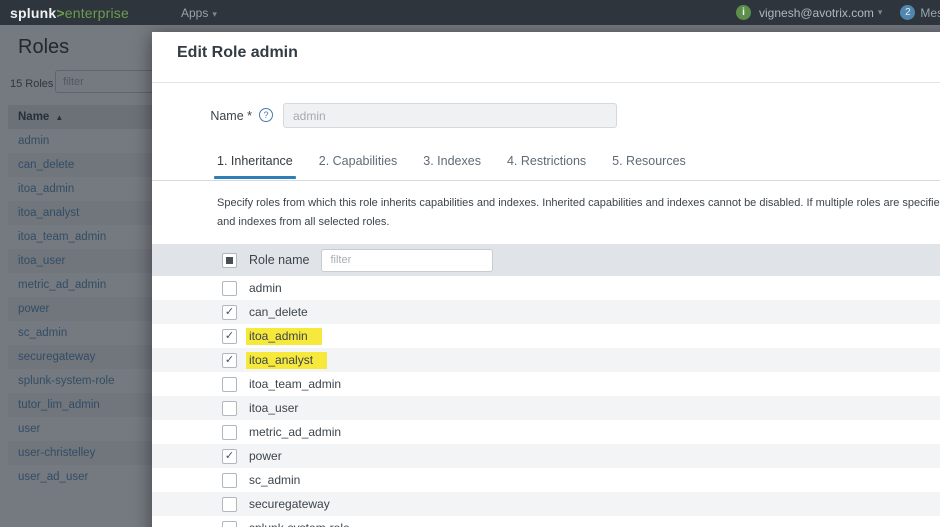  What do you see at coordinates (279, 260) in the screenshot?
I see `role-name-column-header: Role name` at bounding box center [279, 260].